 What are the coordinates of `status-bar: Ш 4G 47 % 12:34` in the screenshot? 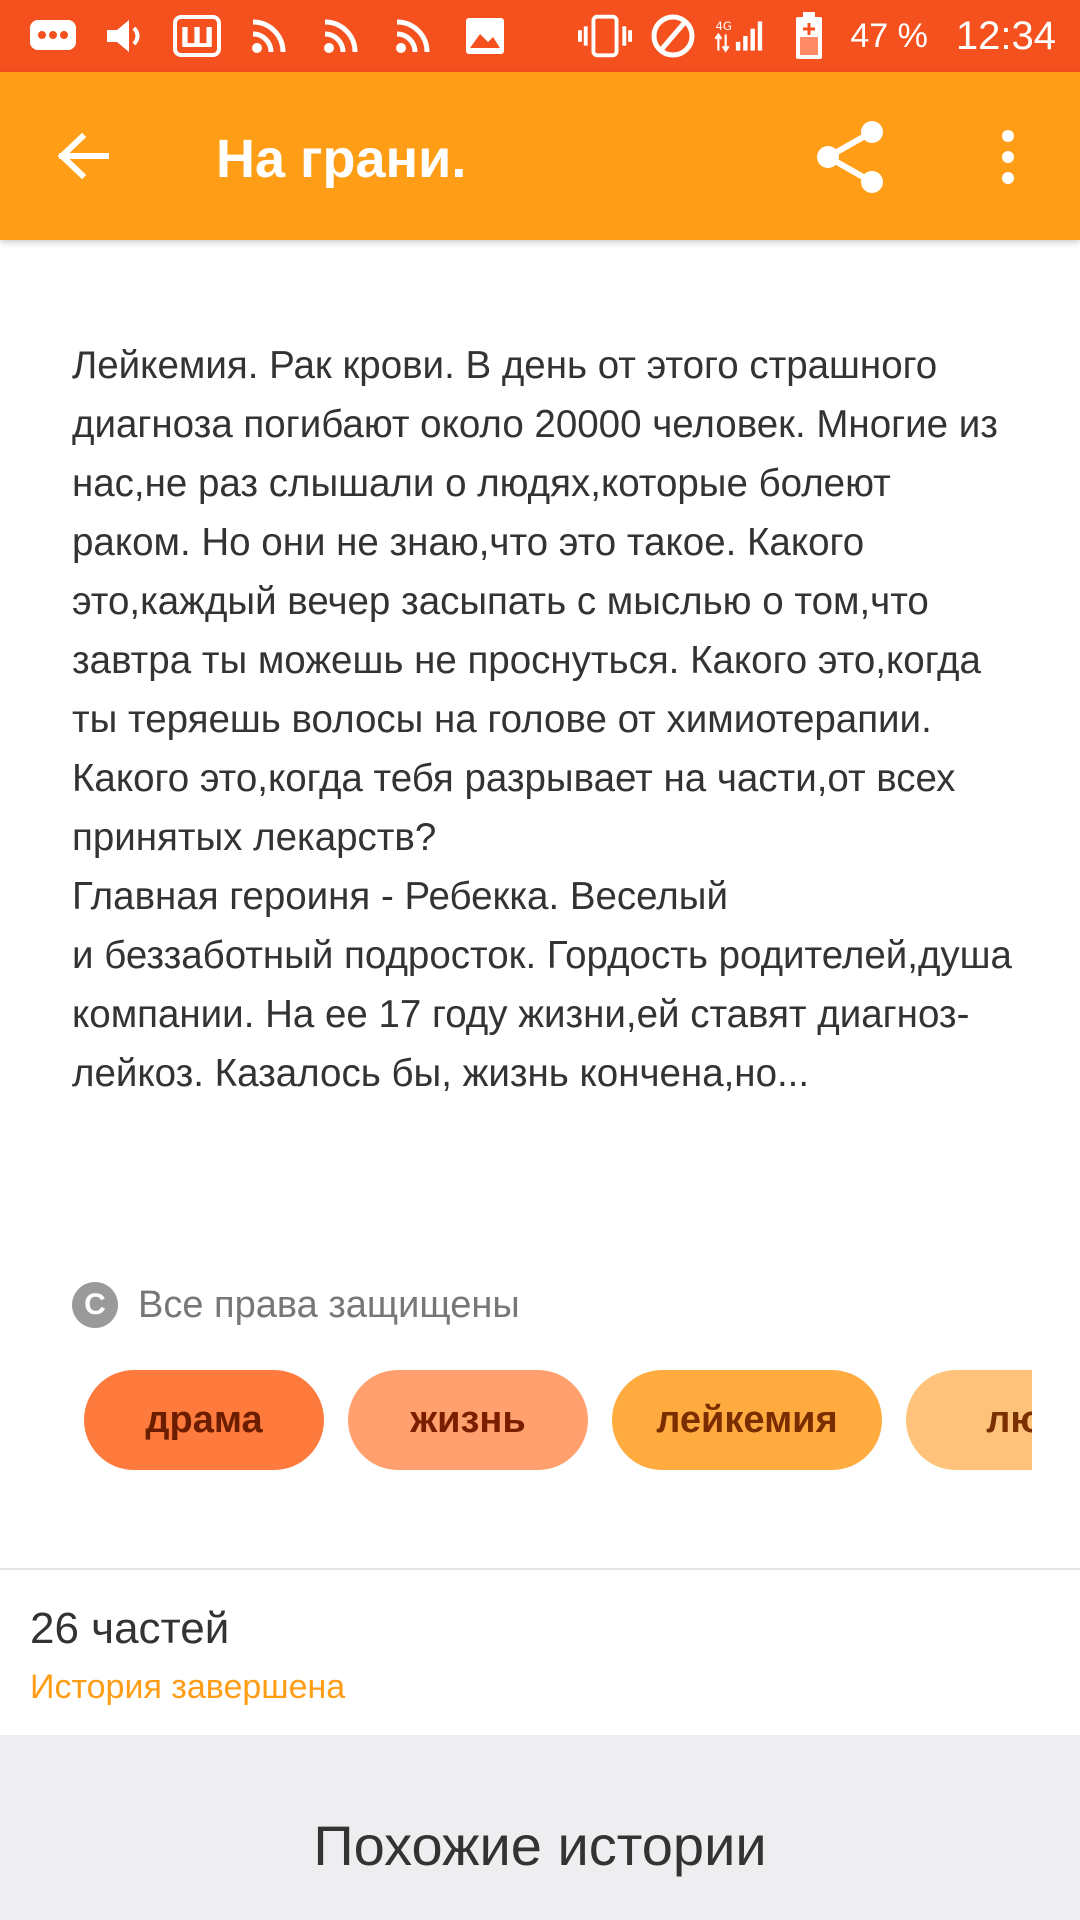 It's located at (540, 36).